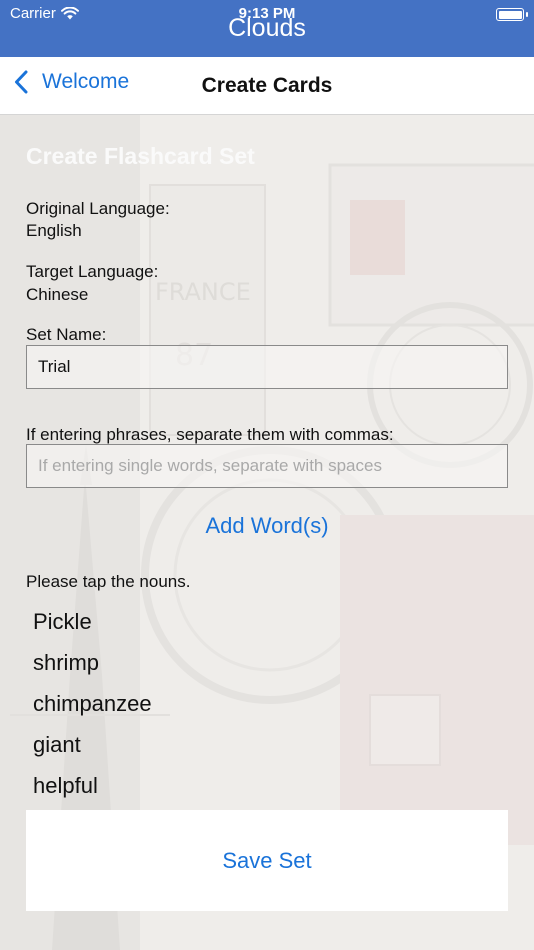 The width and height of the screenshot is (534, 950). Describe the element at coordinates (512, 14) in the screenshot. I see `battery-icon` at that location.